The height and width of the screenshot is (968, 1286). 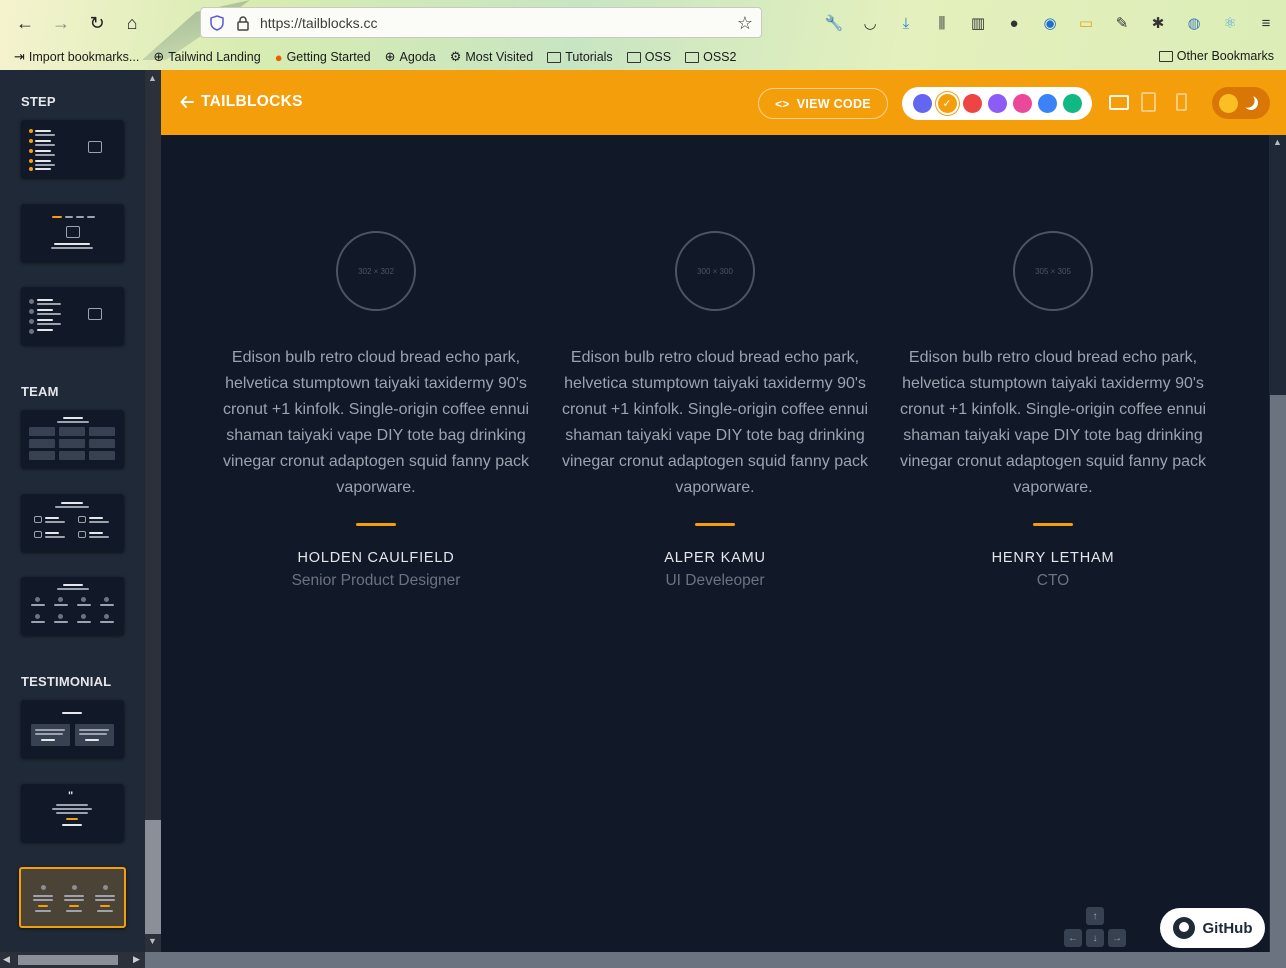 I want to click on arrow-up-key-icon: ↑, so click(x=1095, y=916).